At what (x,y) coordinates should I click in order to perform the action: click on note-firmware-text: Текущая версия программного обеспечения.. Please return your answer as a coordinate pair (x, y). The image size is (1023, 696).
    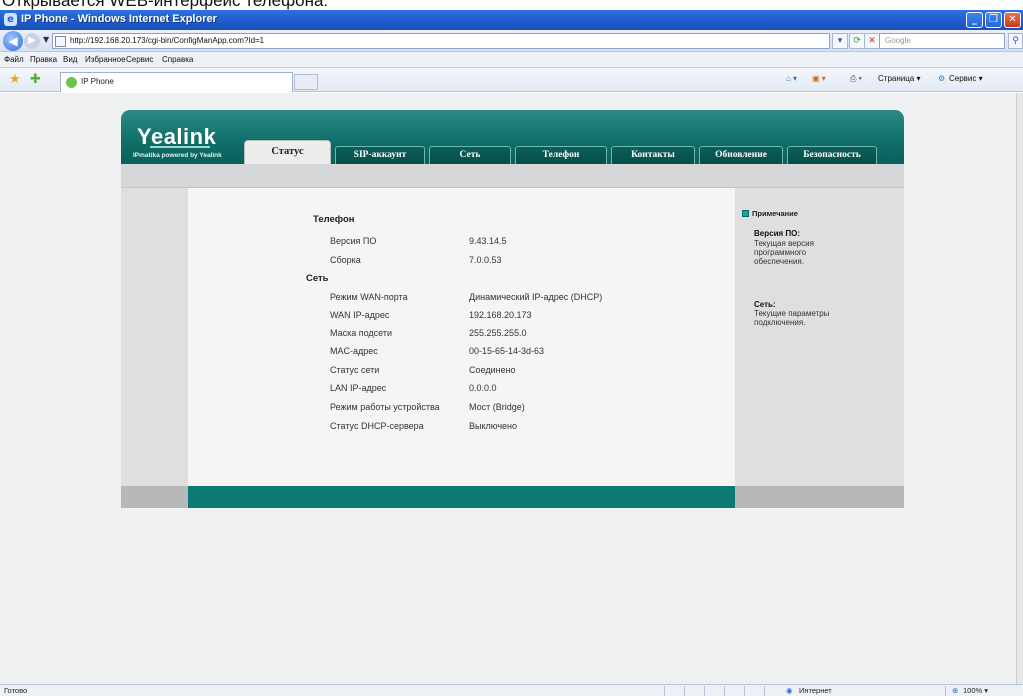
    Looking at the image, I should click on (784, 252).